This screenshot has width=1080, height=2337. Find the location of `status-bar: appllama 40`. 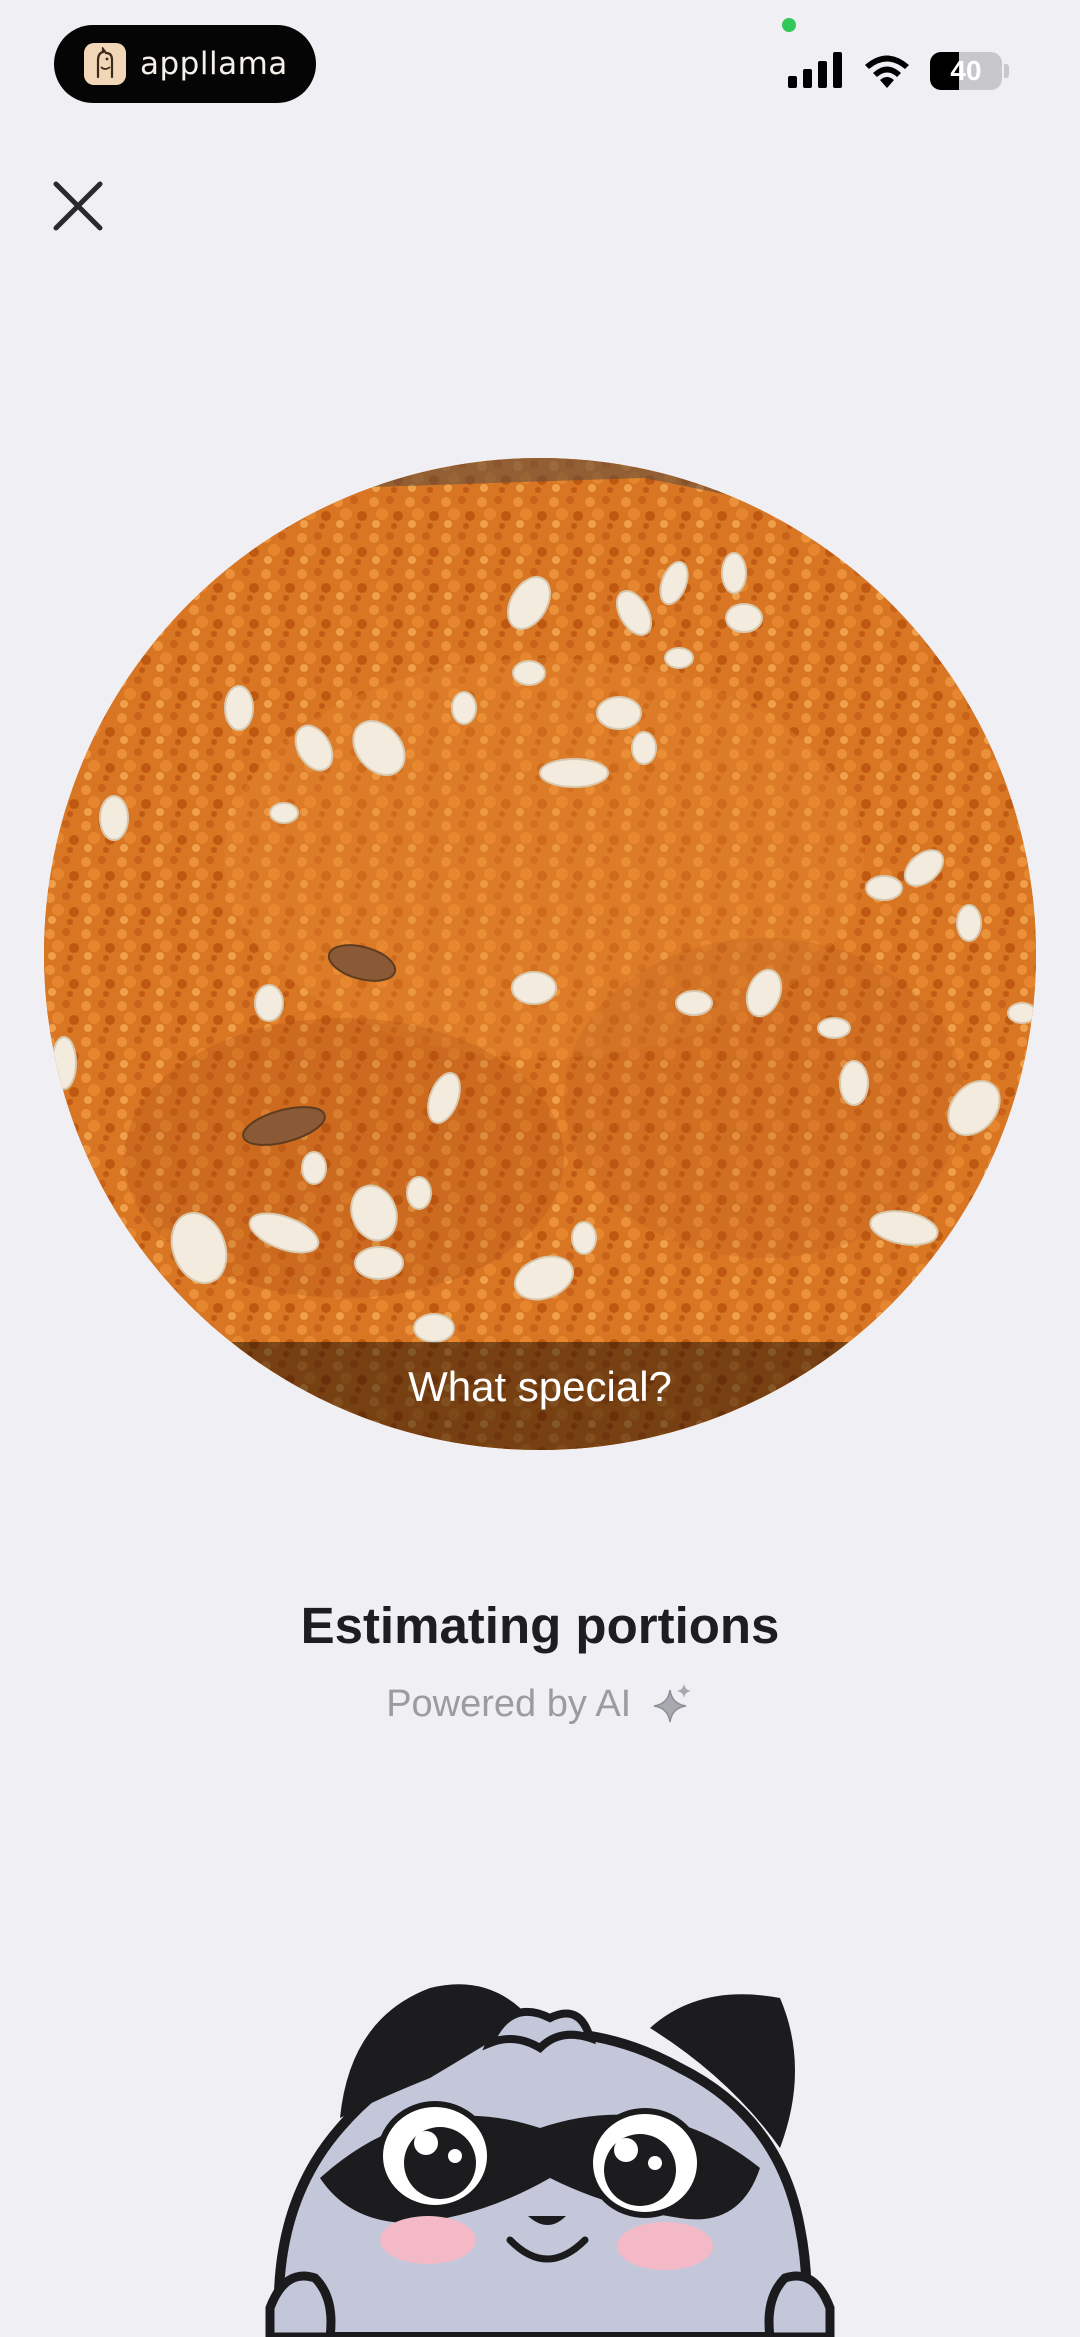

status-bar: appllama 40 is located at coordinates (540, 60).